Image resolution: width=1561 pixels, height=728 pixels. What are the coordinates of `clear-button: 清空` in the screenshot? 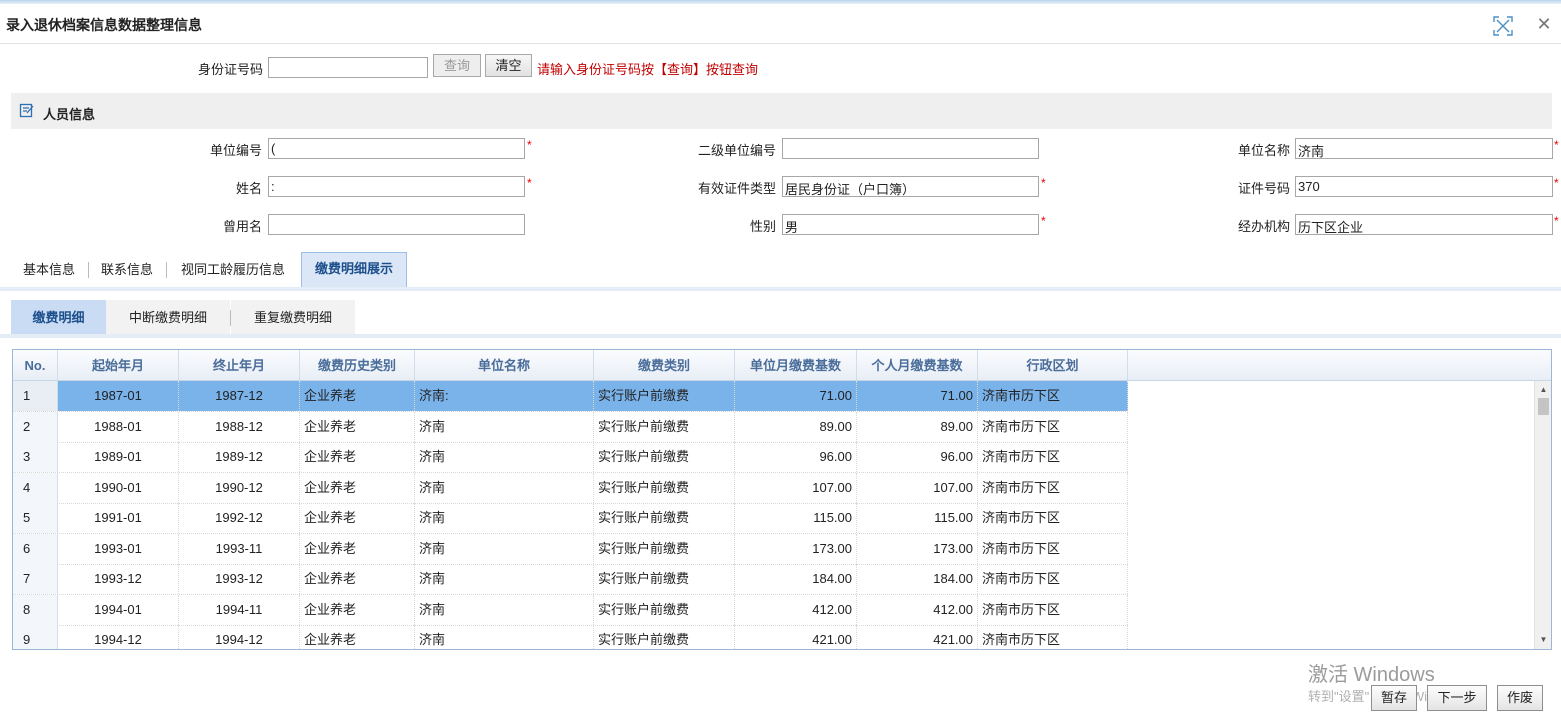 It's located at (508, 65).